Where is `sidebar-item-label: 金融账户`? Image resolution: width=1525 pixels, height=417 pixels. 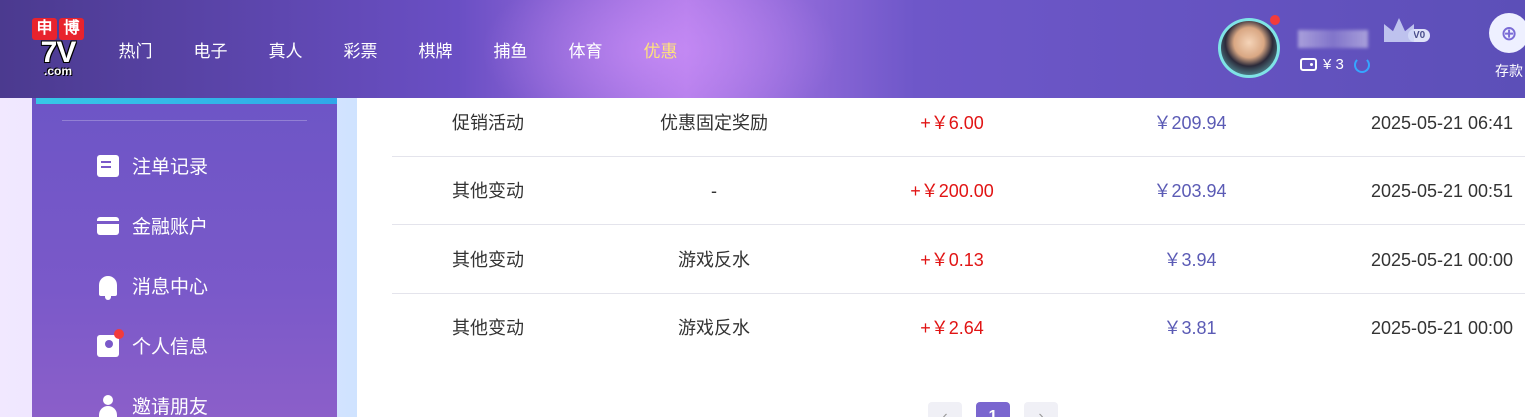
sidebar-item-label: 金融账户 is located at coordinates (170, 227).